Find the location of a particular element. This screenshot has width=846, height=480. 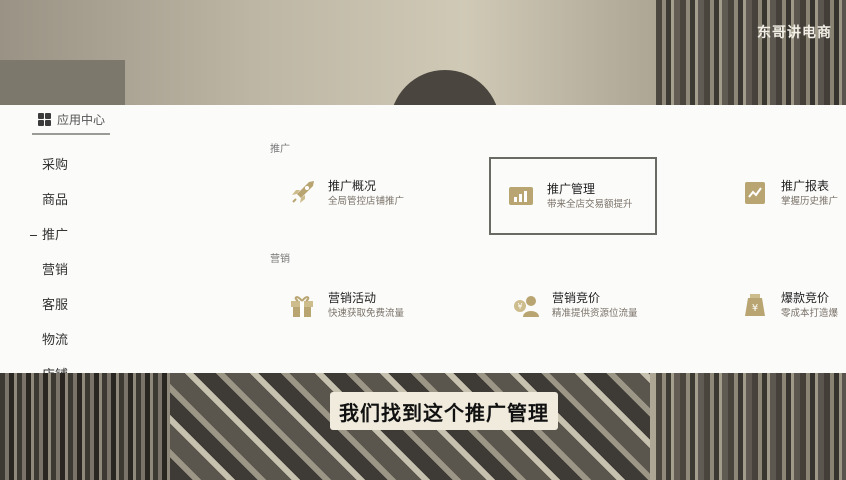

card-title: 推广报表 is located at coordinates (805, 186).